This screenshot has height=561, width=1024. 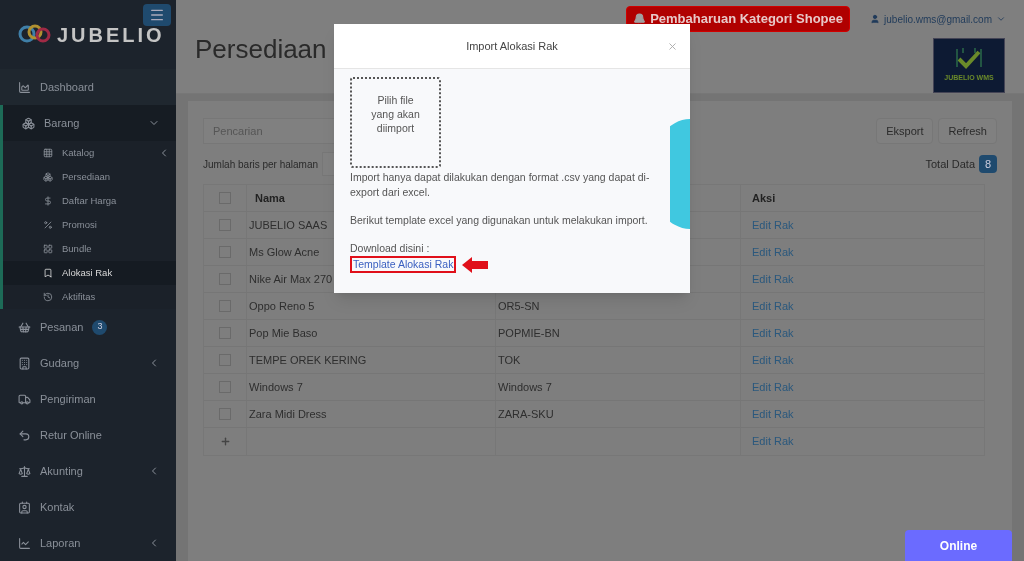 What do you see at coordinates (89, 273) in the screenshot?
I see `sidebar-subitem: Alokasi Rak` at bounding box center [89, 273].